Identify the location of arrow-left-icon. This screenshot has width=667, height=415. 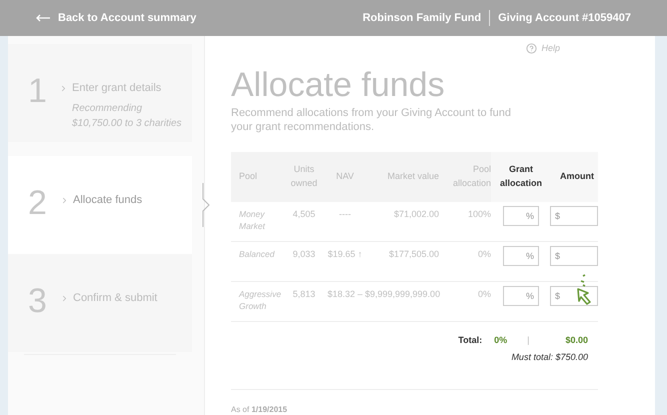
(43, 18).